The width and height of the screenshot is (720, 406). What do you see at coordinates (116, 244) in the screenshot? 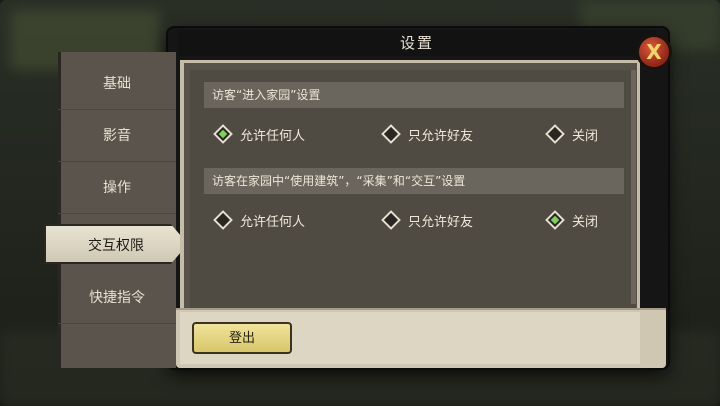
I see `tab-interaction-permissions: 交互权限` at bounding box center [116, 244].